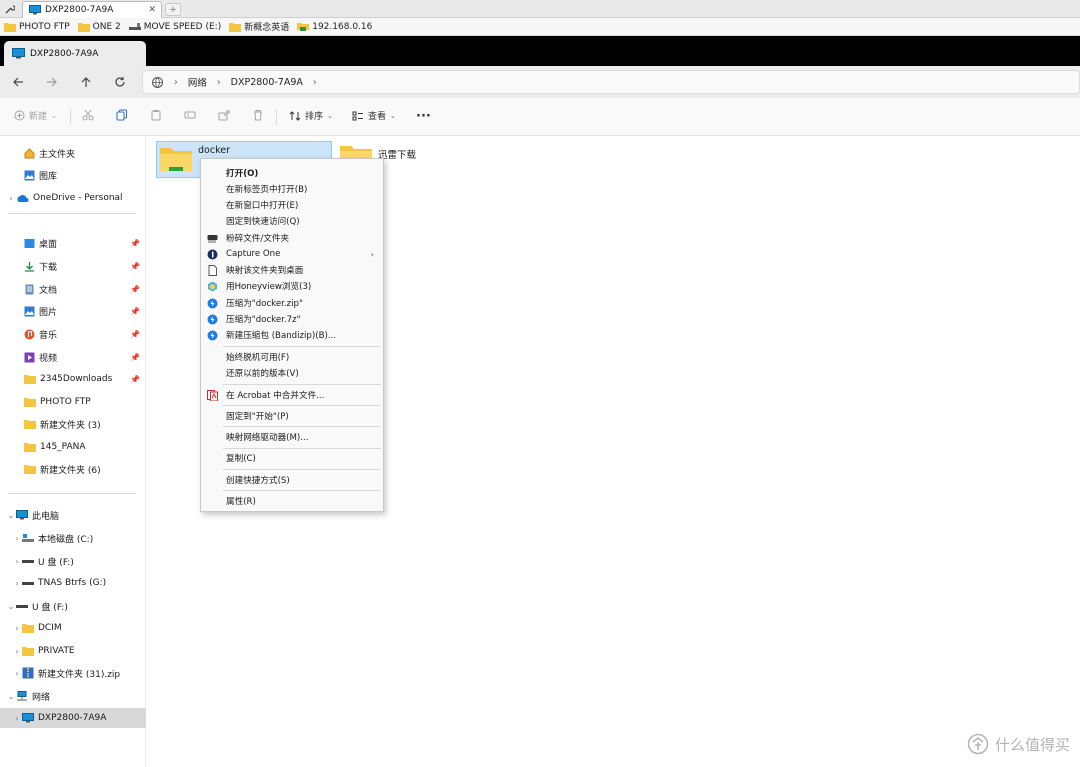 The height and width of the screenshot is (767, 1080). Describe the element at coordinates (46, 516) in the screenshot. I see `sidebar-item-label: 此电脑` at that location.